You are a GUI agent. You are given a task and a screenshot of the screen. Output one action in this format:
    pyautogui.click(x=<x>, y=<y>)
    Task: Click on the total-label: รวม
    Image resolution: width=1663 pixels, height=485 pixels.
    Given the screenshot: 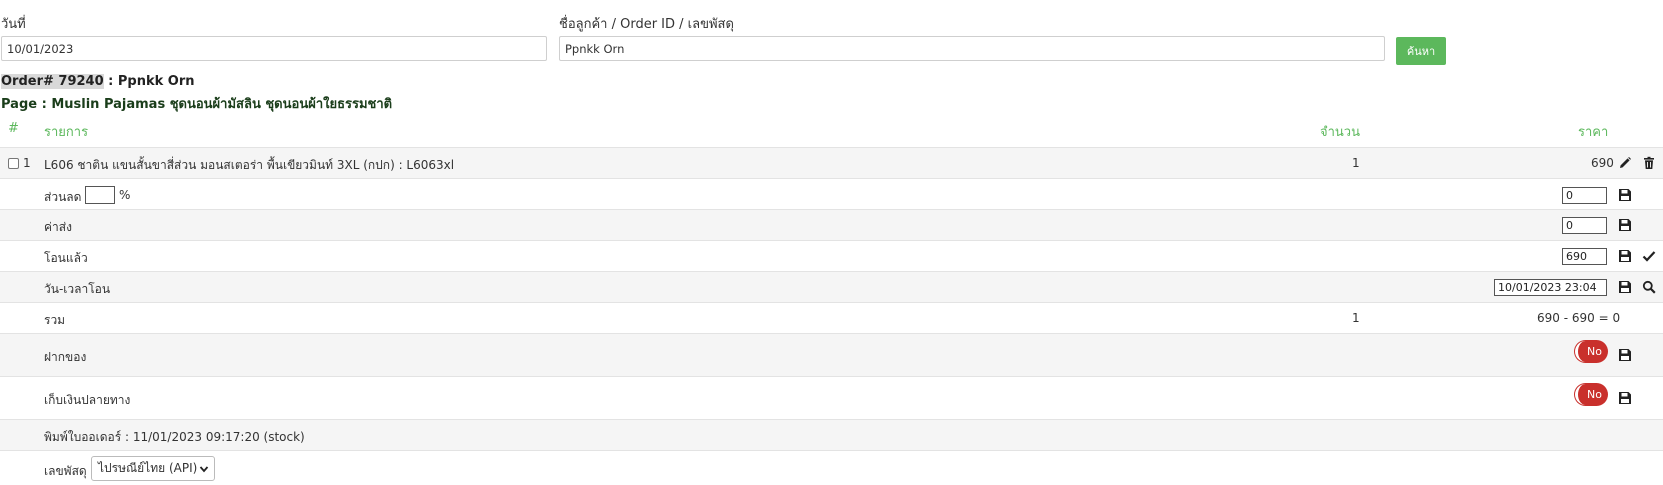 What is the action you would take?
    pyautogui.click(x=55, y=320)
    